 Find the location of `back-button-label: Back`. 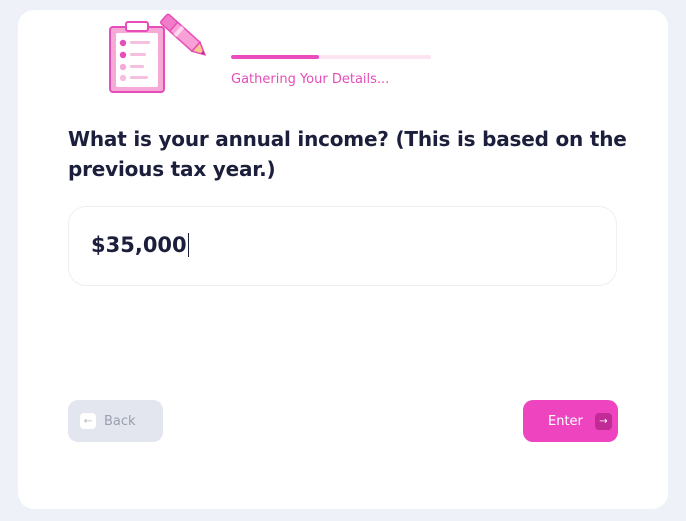

back-button-label: Back is located at coordinates (120, 421).